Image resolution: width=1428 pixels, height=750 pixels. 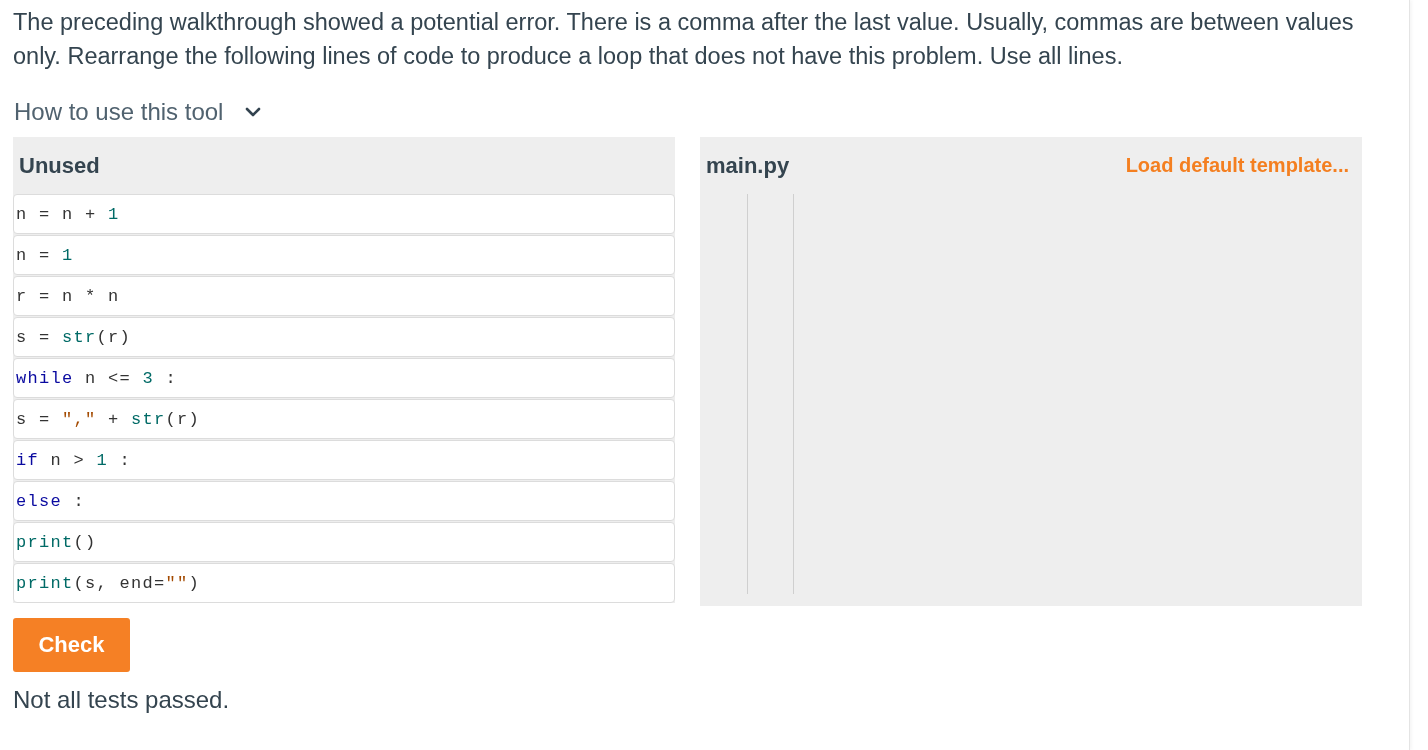 What do you see at coordinates (344, 583) in the screenshot?
I see `code-block: print(s, end="")` at bounding box center [344, 583].